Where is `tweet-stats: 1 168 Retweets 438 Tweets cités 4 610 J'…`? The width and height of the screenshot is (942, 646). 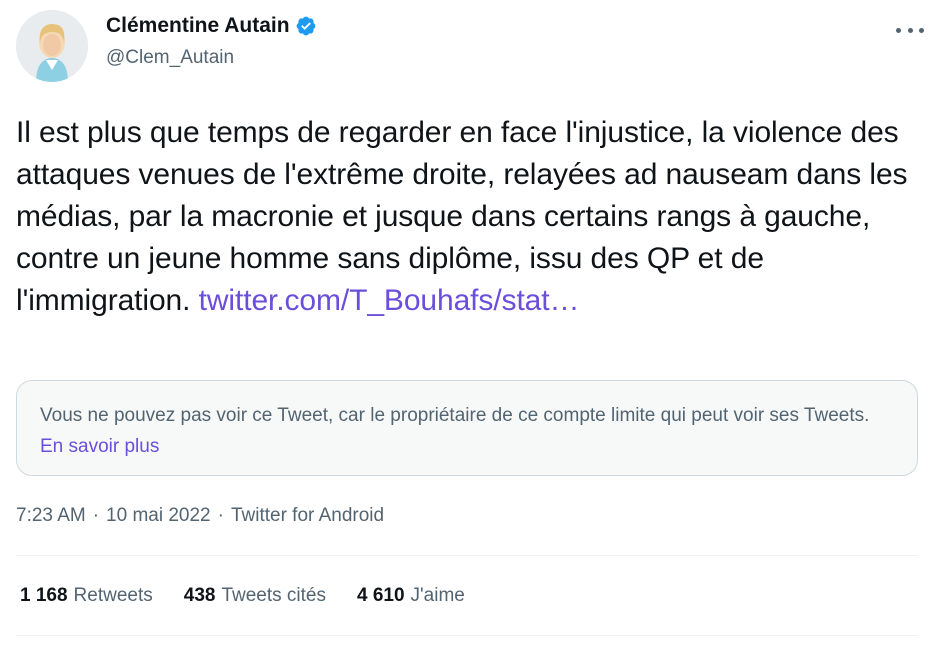
tweet-stats: 1 168 Retweets 438 Tweets cités 4 610 J'… is located at coordinates (258, 596).